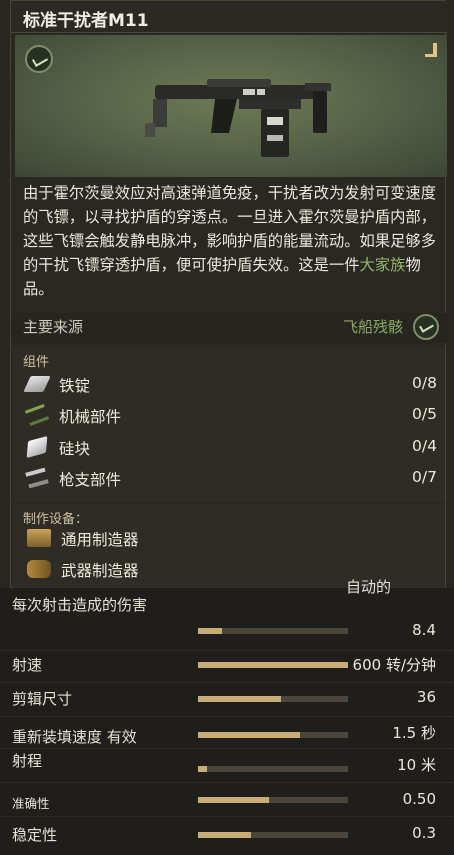 This screenshot has height=855, width=454. I want to click on silicon-block-icon, so click(37, 447).